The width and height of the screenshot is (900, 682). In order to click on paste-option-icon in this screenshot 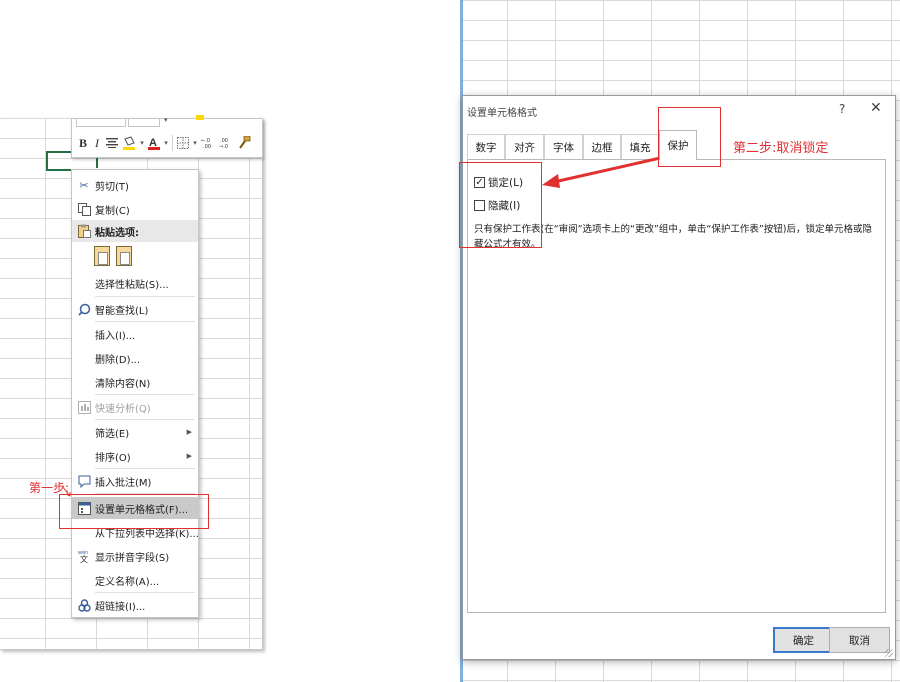, I will do `click(102, 256)`.